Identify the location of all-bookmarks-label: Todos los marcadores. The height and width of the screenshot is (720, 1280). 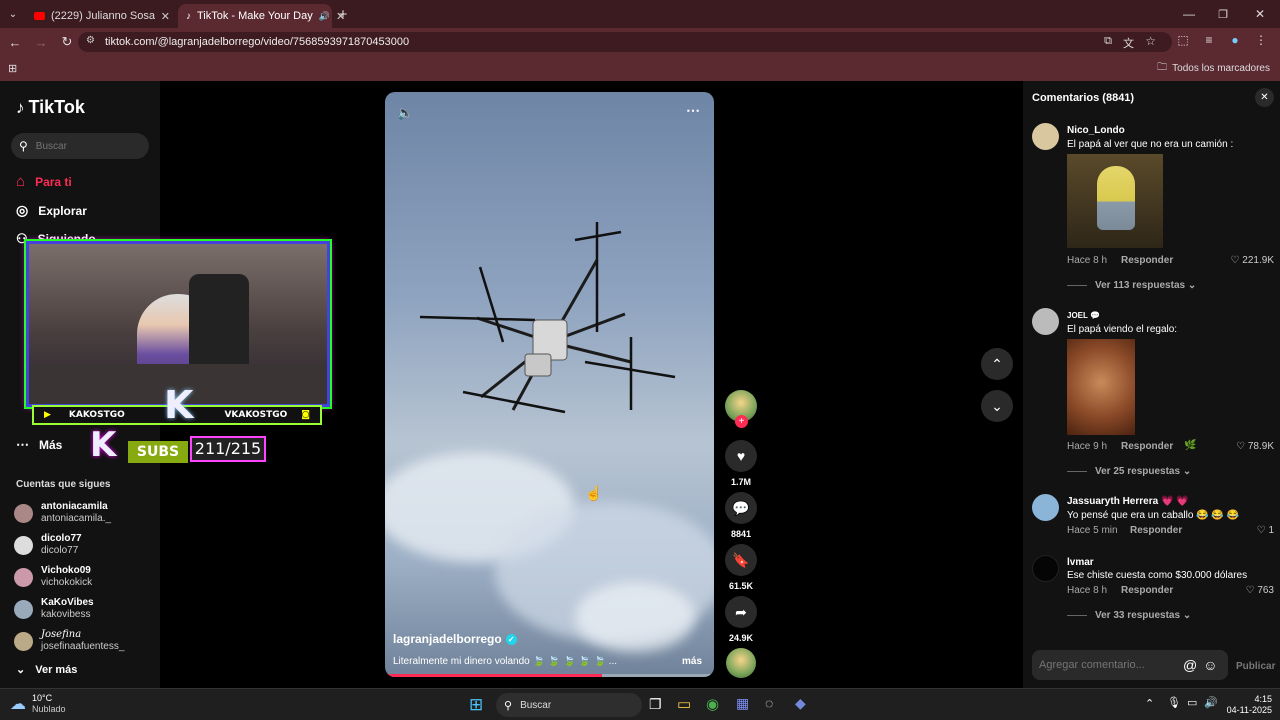
(1221, 68).